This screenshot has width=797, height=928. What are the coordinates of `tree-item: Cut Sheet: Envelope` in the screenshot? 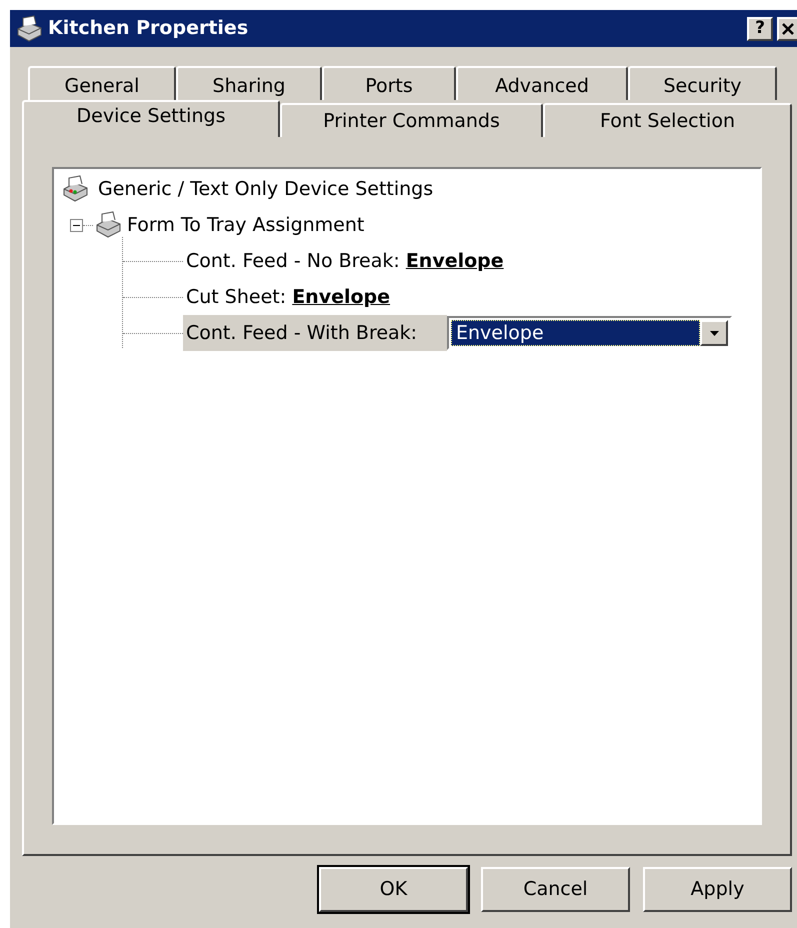 It's located at (288, 297).